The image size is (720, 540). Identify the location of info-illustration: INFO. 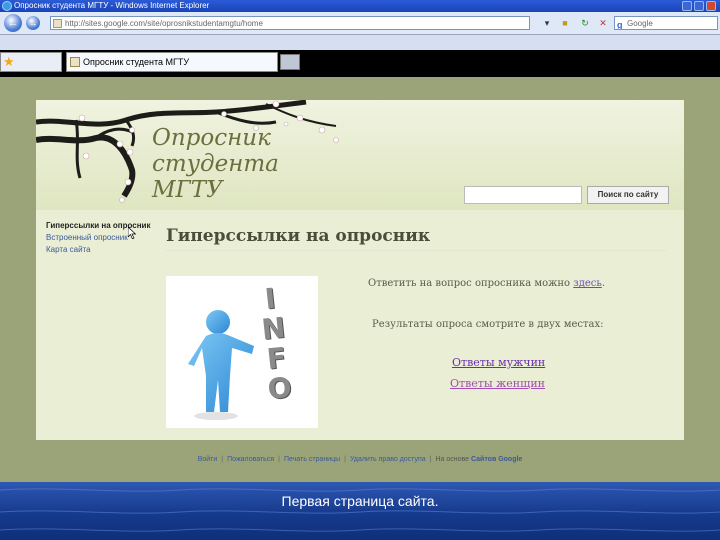
(242, 352).